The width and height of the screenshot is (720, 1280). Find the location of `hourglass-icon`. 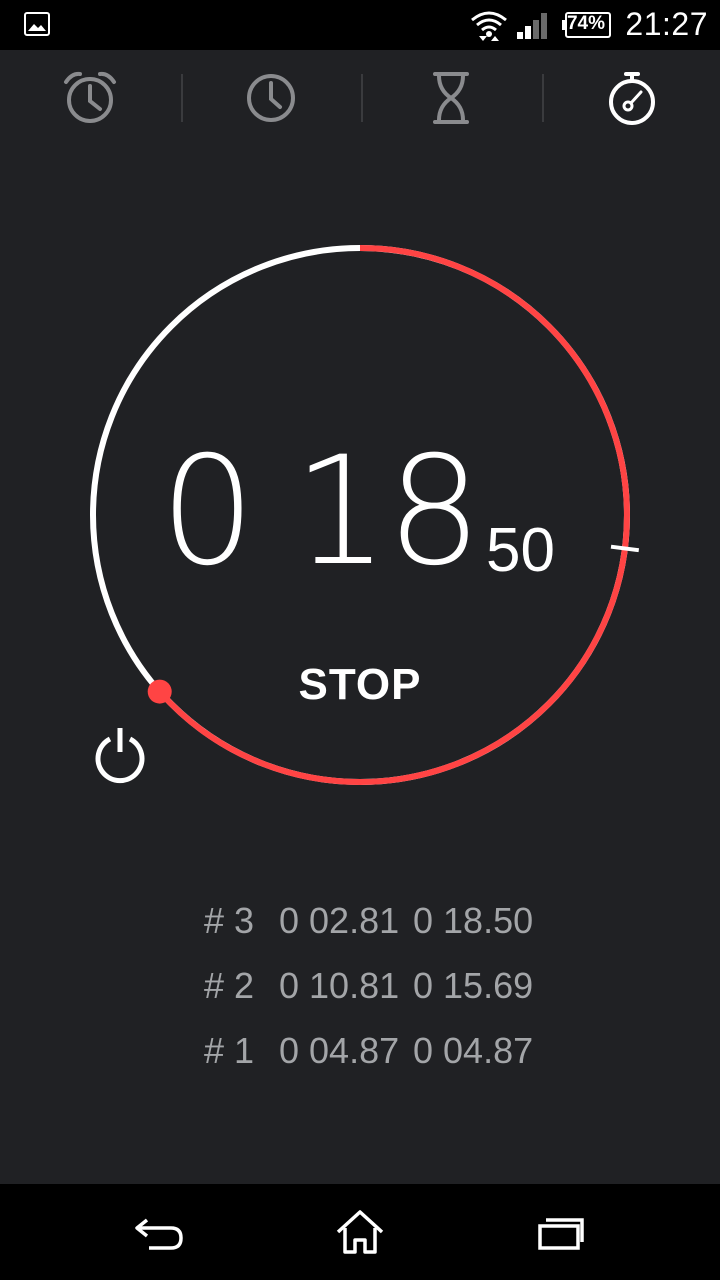

hourglass-icon is located at coordinates (451, 98).